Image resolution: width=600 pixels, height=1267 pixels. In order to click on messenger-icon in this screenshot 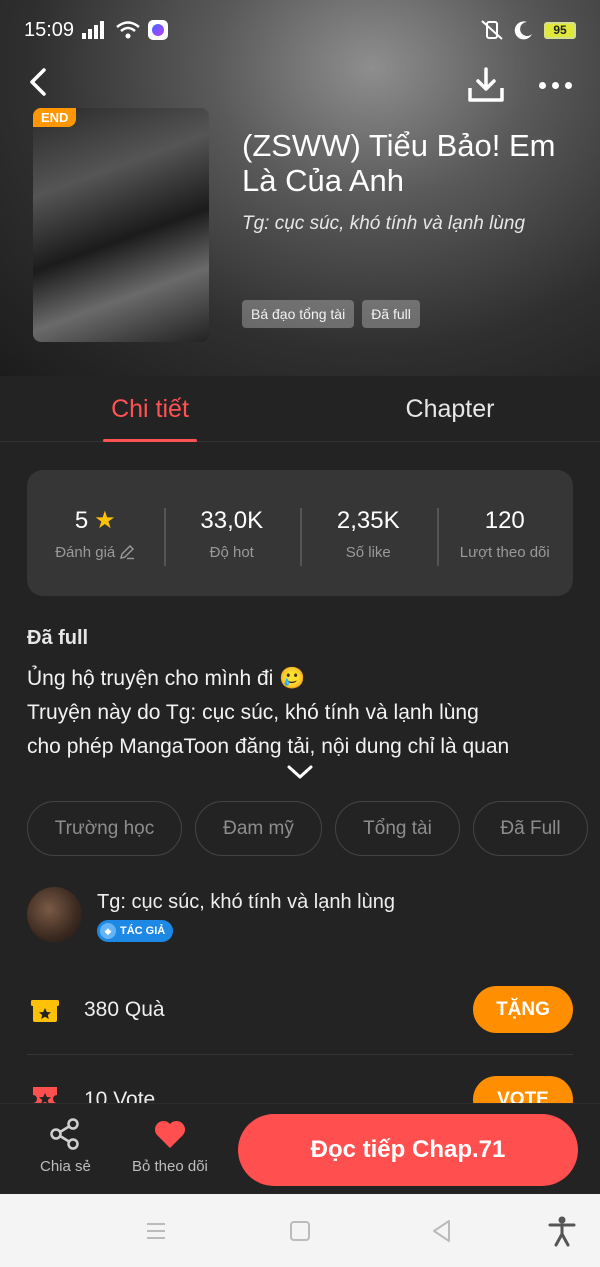, I will do `click(158, 30)`.